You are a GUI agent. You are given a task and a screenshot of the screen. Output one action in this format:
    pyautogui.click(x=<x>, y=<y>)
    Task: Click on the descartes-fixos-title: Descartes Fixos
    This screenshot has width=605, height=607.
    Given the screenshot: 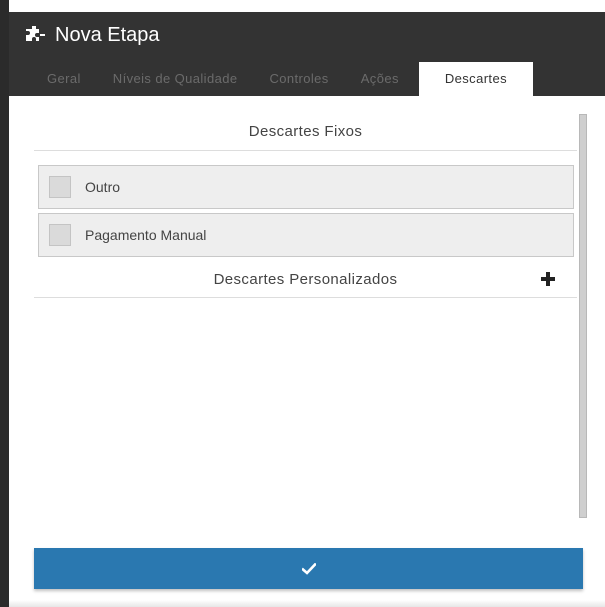 What is the action you would take?
    pyautogui.click(x=305, y=131)
    